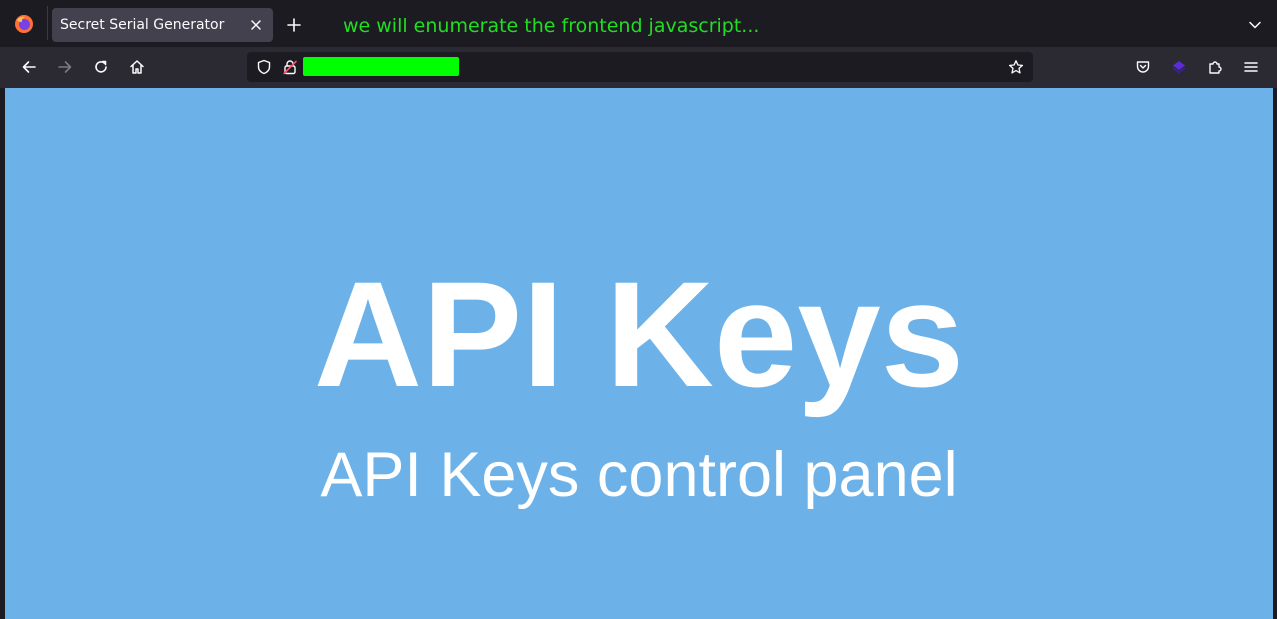 The image size is (1277, 619). What do you see at coordinates (1215, 67) in the screenshot?
I see `puzzle-icon` at bounding box center [1215, 67].